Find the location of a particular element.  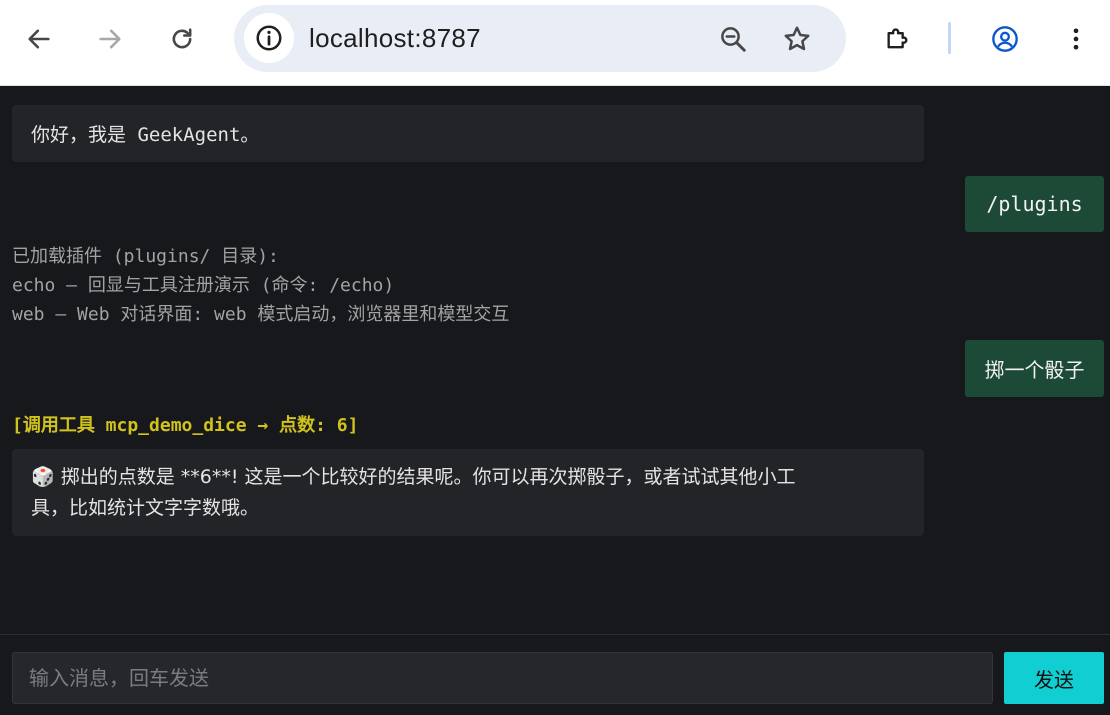

assistant-message-text: 你好，我是 GeekAgent。 is located at coordinates (145, 135).